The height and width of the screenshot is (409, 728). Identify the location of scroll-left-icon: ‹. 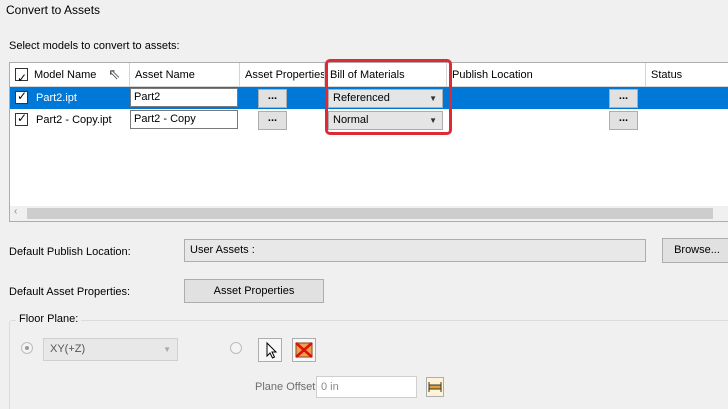
(15, 211).